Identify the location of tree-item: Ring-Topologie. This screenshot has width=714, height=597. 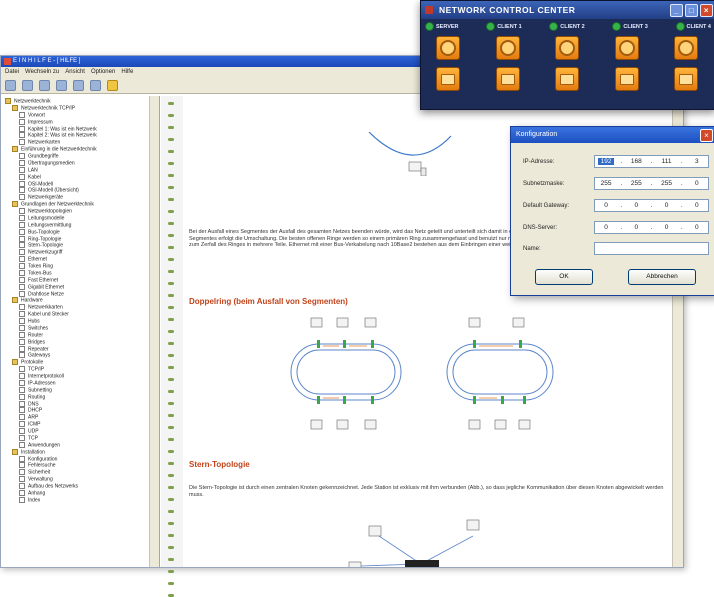
(80, 239).